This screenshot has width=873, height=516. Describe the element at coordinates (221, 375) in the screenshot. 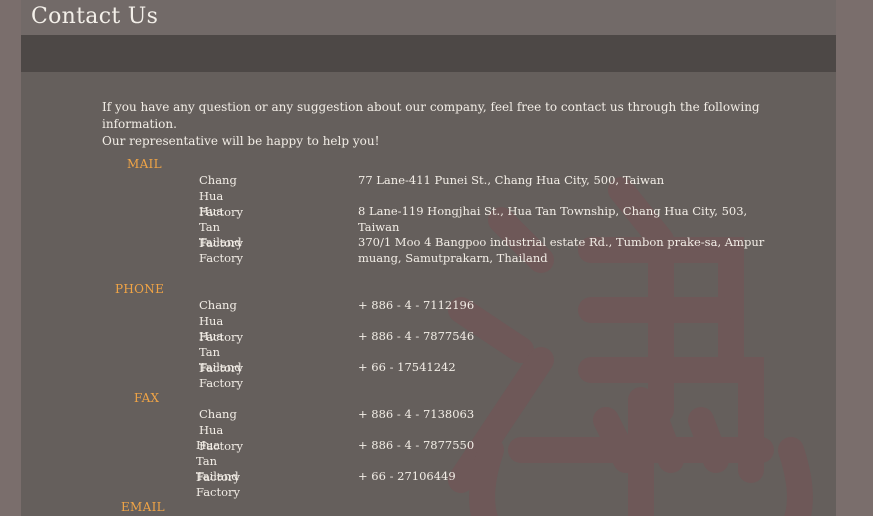

I see `phone-label: Tailand Factory` at that location.